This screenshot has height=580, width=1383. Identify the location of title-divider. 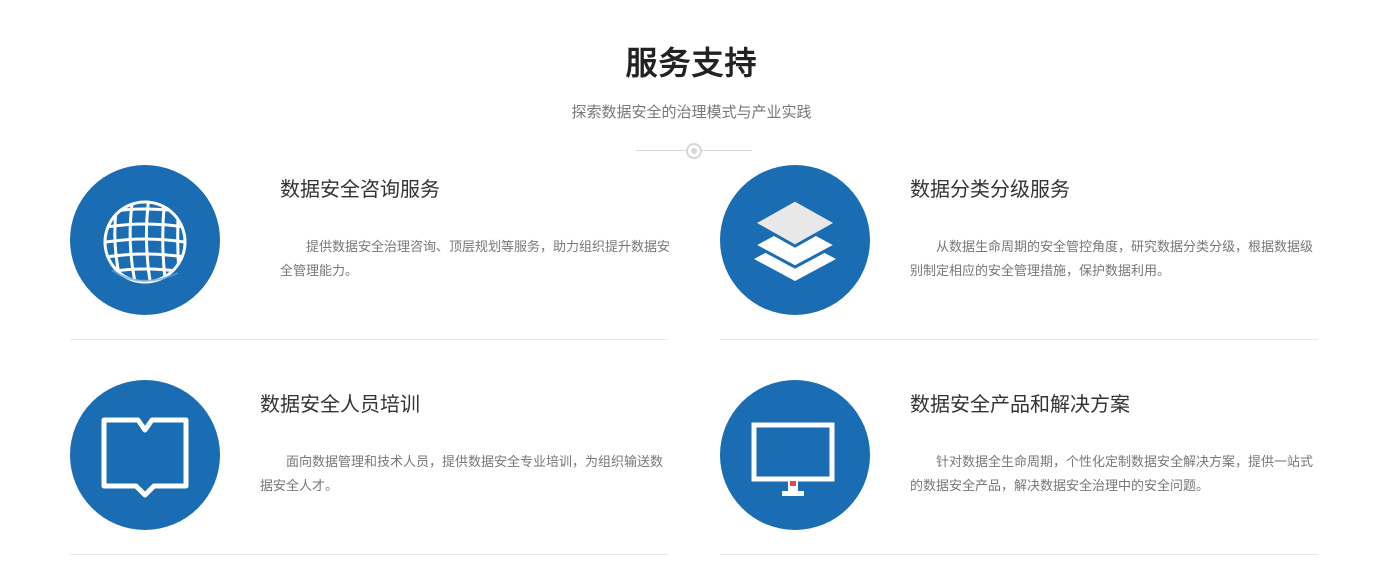
(694, 151).